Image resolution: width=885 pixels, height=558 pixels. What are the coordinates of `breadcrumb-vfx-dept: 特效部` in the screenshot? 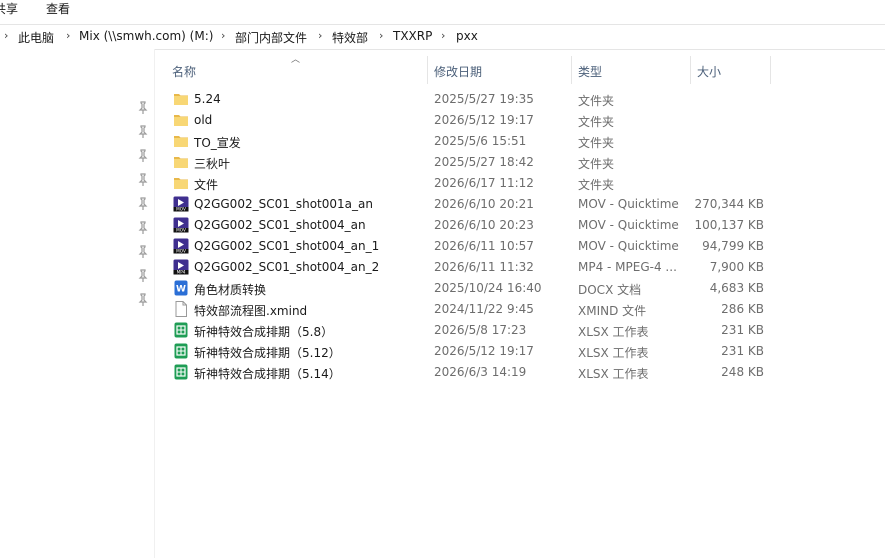 It's located at (350, 37).